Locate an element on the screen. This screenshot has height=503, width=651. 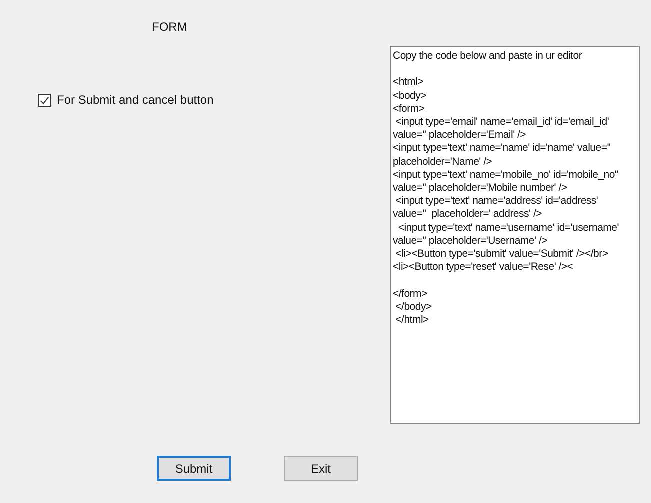
submit-cancel-checkbox: For Submit and cancel button is located at coordinates (126, 100).